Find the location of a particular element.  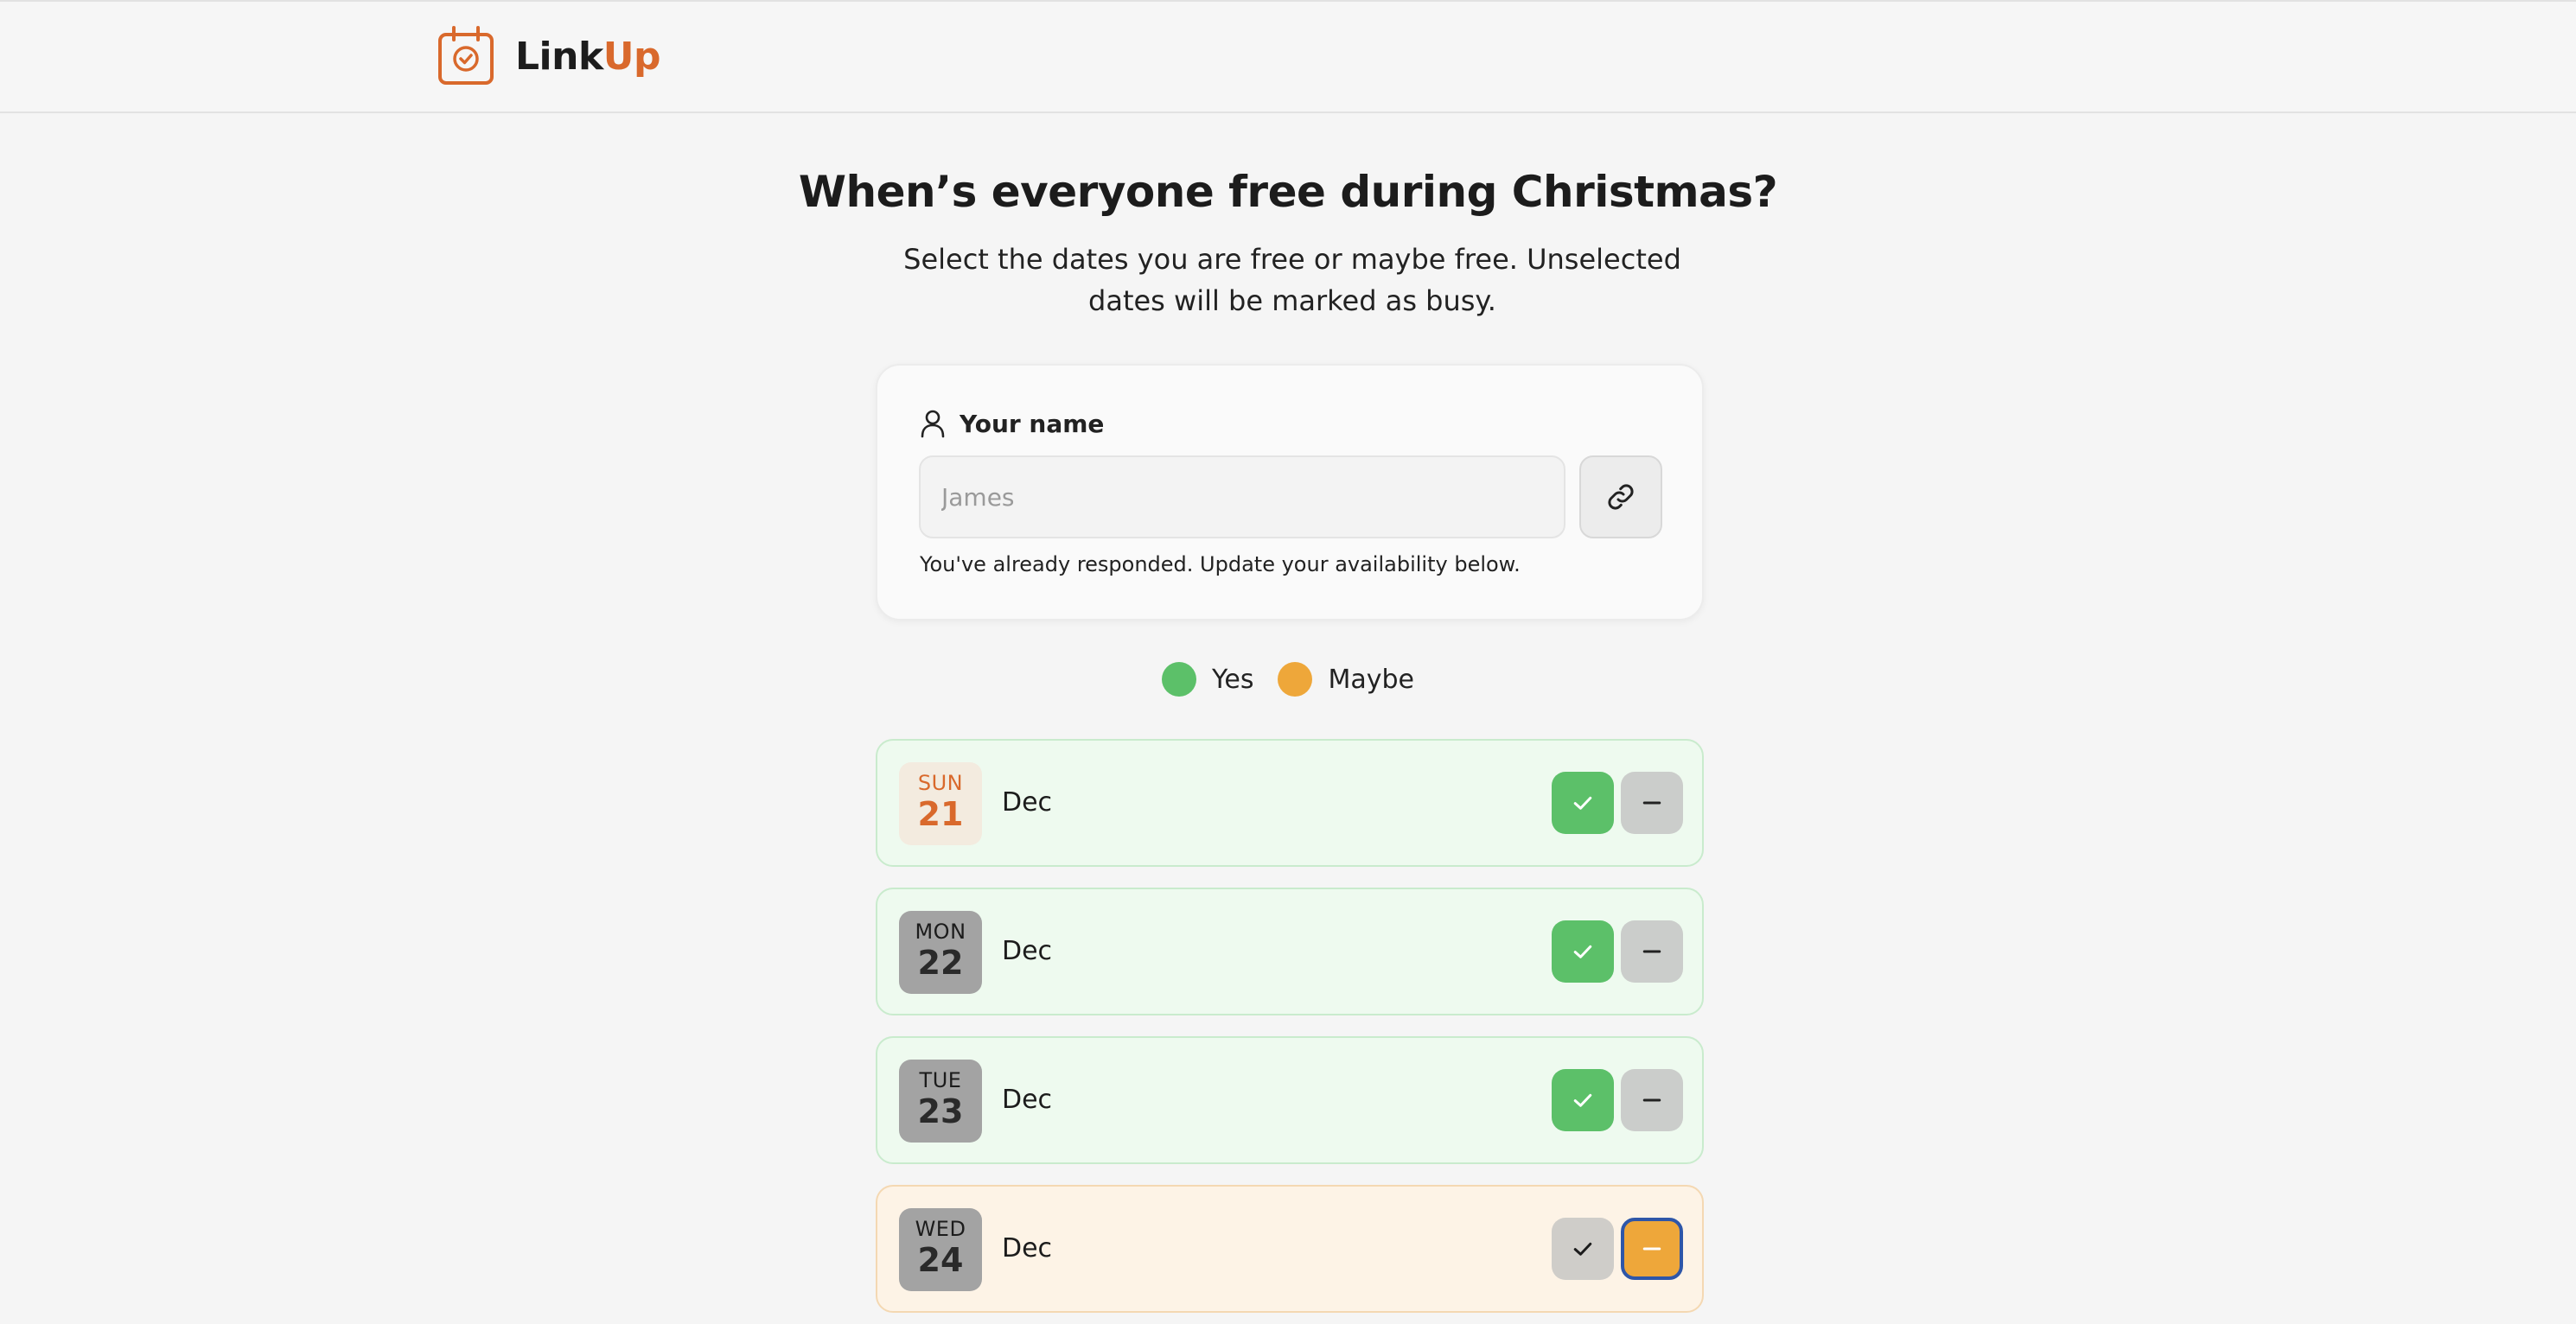

date-badge: TUE 23 is located at coordinates (940, 1101).